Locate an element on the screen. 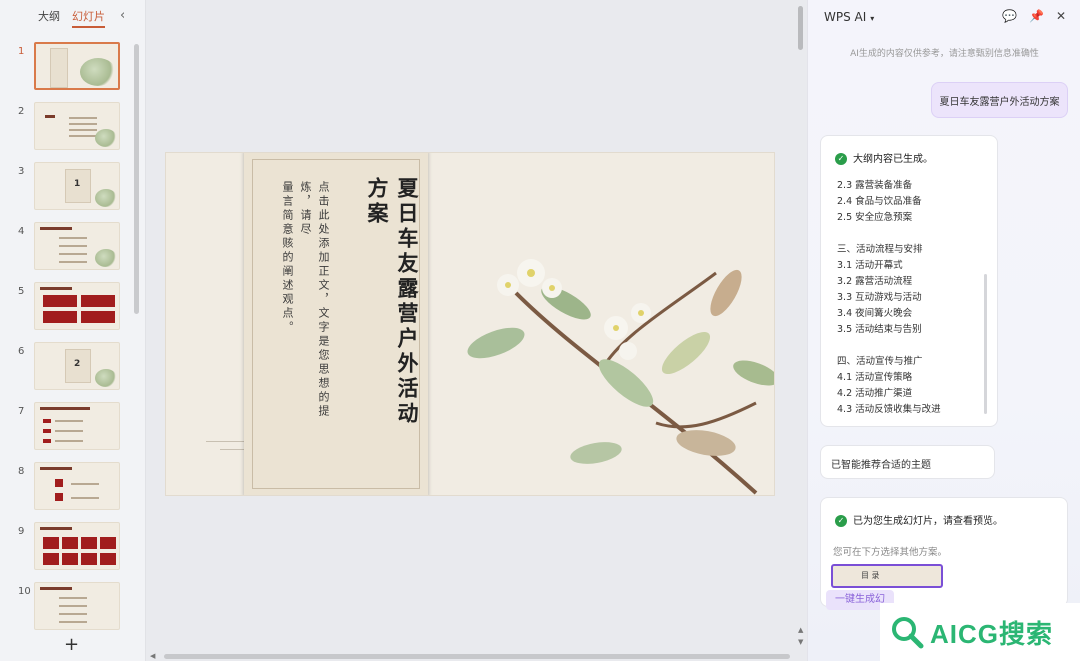  slide-number: 6 is located at coordinates (21, 351).